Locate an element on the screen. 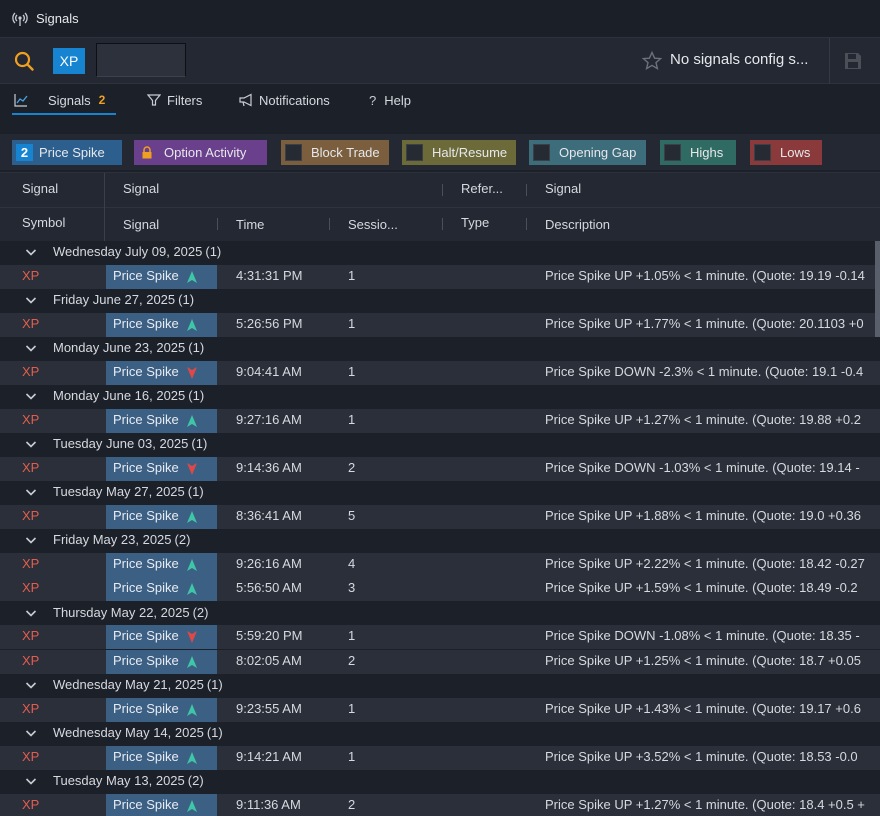 This screenshot has height=816, width=880. filter-price-spike: 2 Price Spike is located at coordinates (67, 152).